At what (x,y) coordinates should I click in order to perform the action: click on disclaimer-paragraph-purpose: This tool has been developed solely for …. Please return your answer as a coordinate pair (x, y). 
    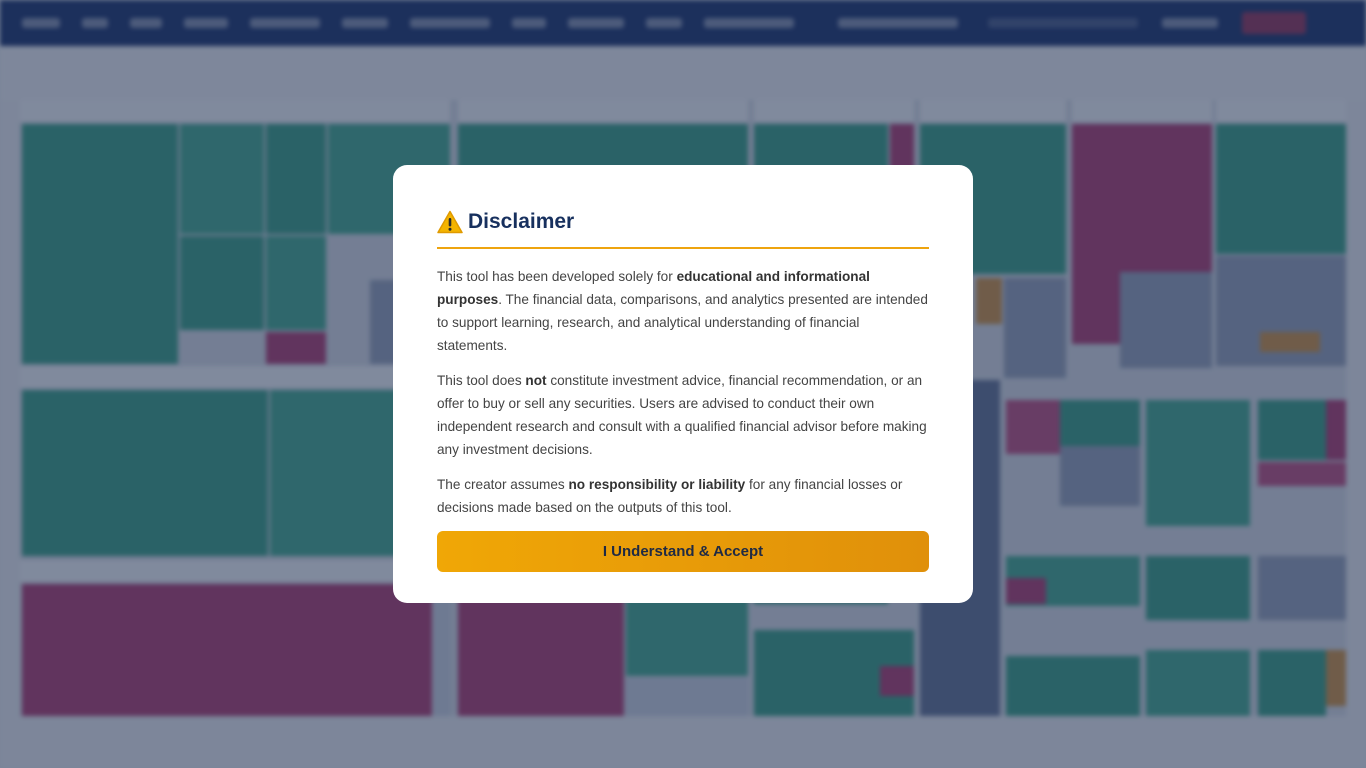
    Looking at the image, I should click on (682, 311).